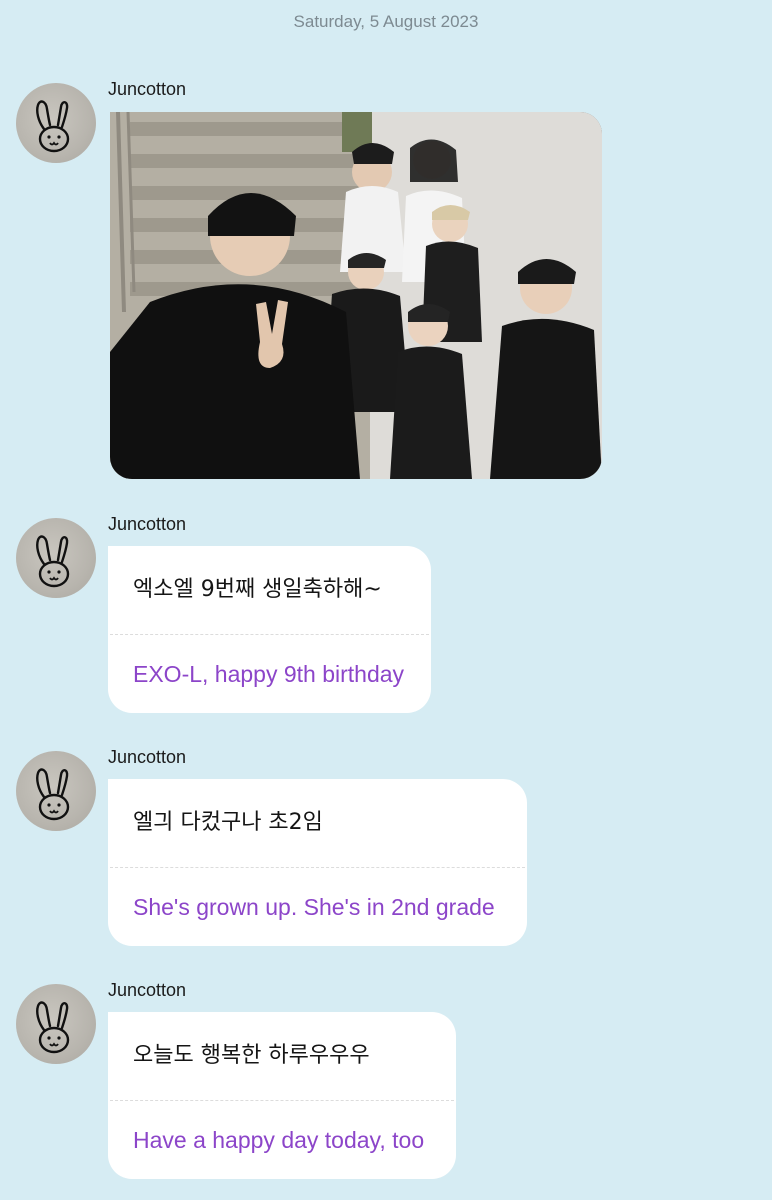  Describe the element at coordinates (279, 1140) in the screenshot. I see `translated-text: Have a happy day today, too` at that location.